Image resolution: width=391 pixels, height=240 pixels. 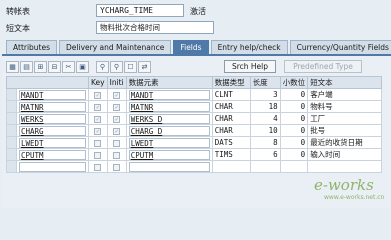 What do you see at coordinates (265, 106) in the screenshot?
I see `length-cell: 18` at bounding box center [265, 106].